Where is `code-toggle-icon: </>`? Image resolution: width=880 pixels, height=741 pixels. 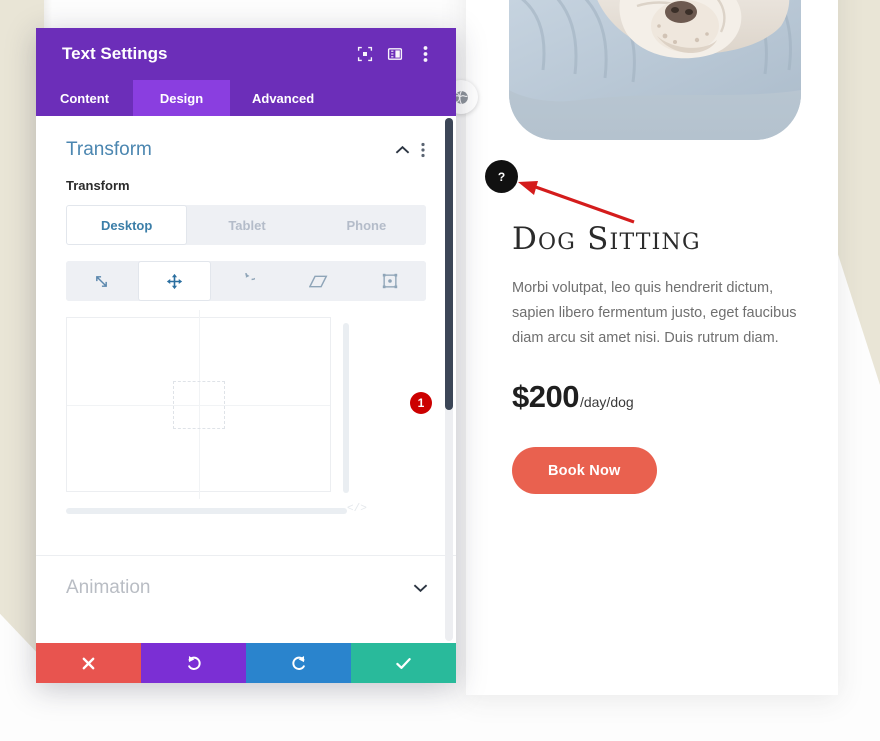
code-toggle-icon: </> is located at coordinates (357, 509).